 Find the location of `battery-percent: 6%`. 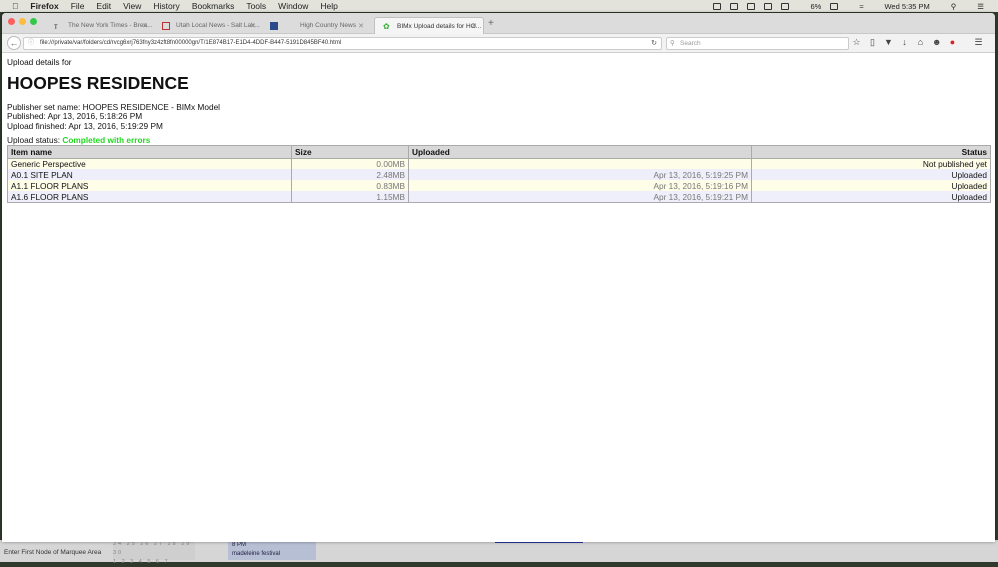

battery-percent: 6% is located at coordinates (815, 6).